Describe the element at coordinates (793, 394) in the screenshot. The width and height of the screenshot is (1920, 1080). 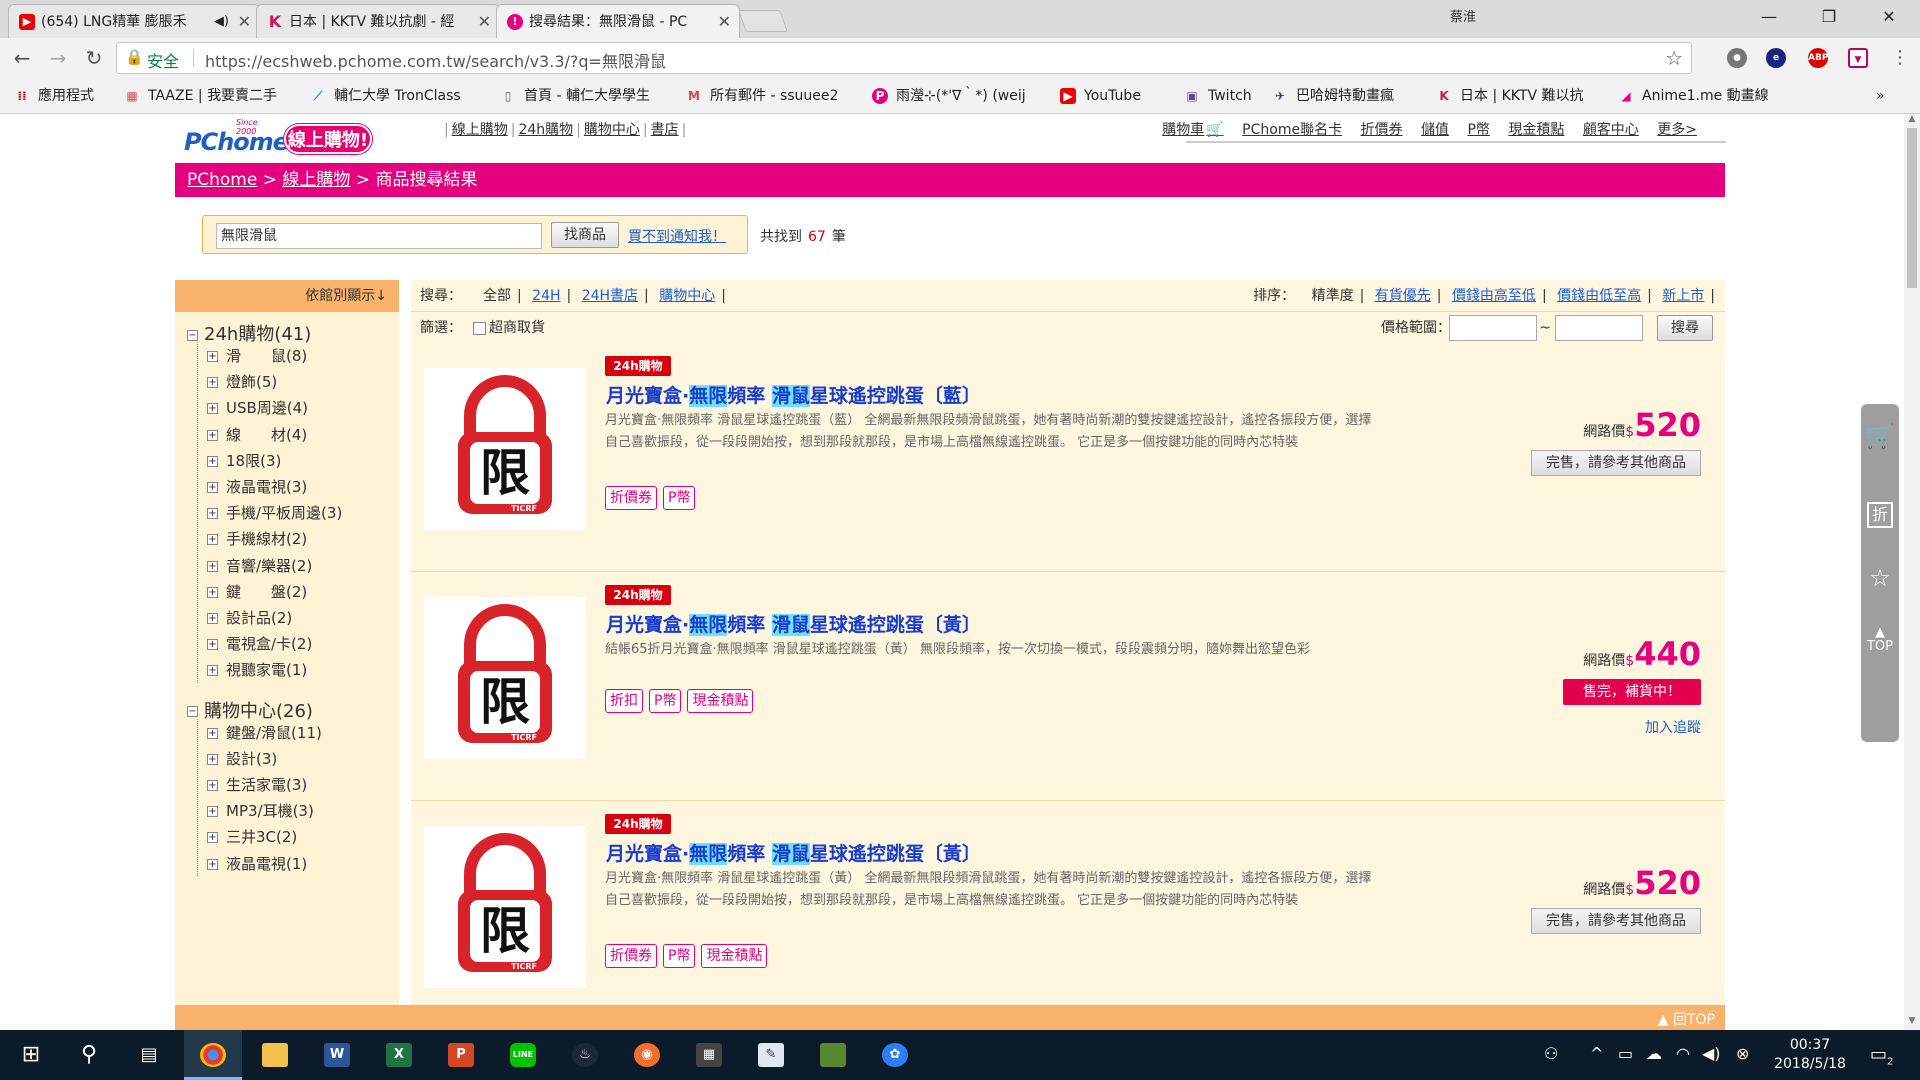
I see `product-title-link: 月光寶盒·無限頻率 滑鼠星球遙控跳蛋〔藍〕` at that location.